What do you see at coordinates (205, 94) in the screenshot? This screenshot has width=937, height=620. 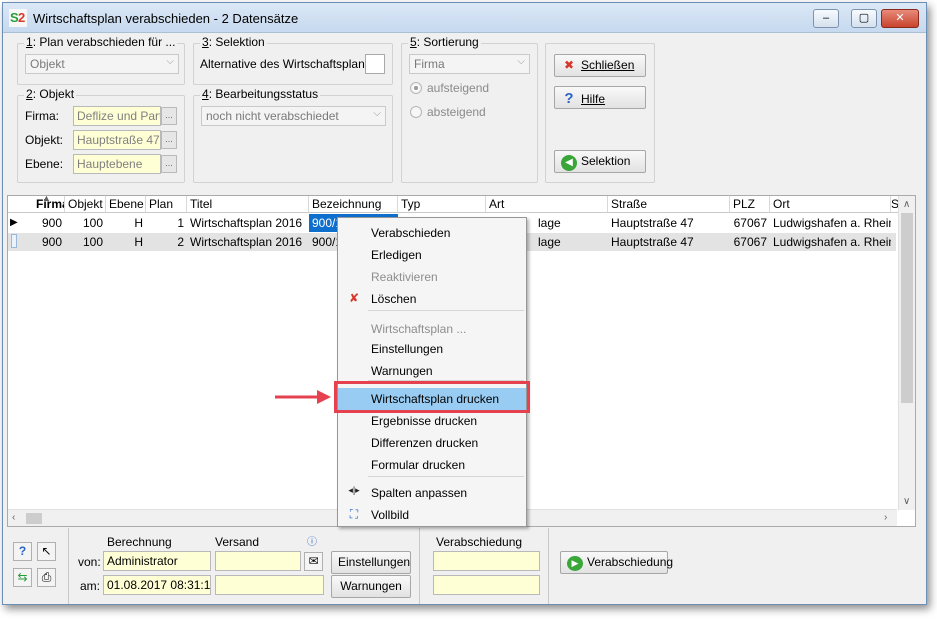 I see `group4-hotkey: 4` at bounding box center [205, 94].